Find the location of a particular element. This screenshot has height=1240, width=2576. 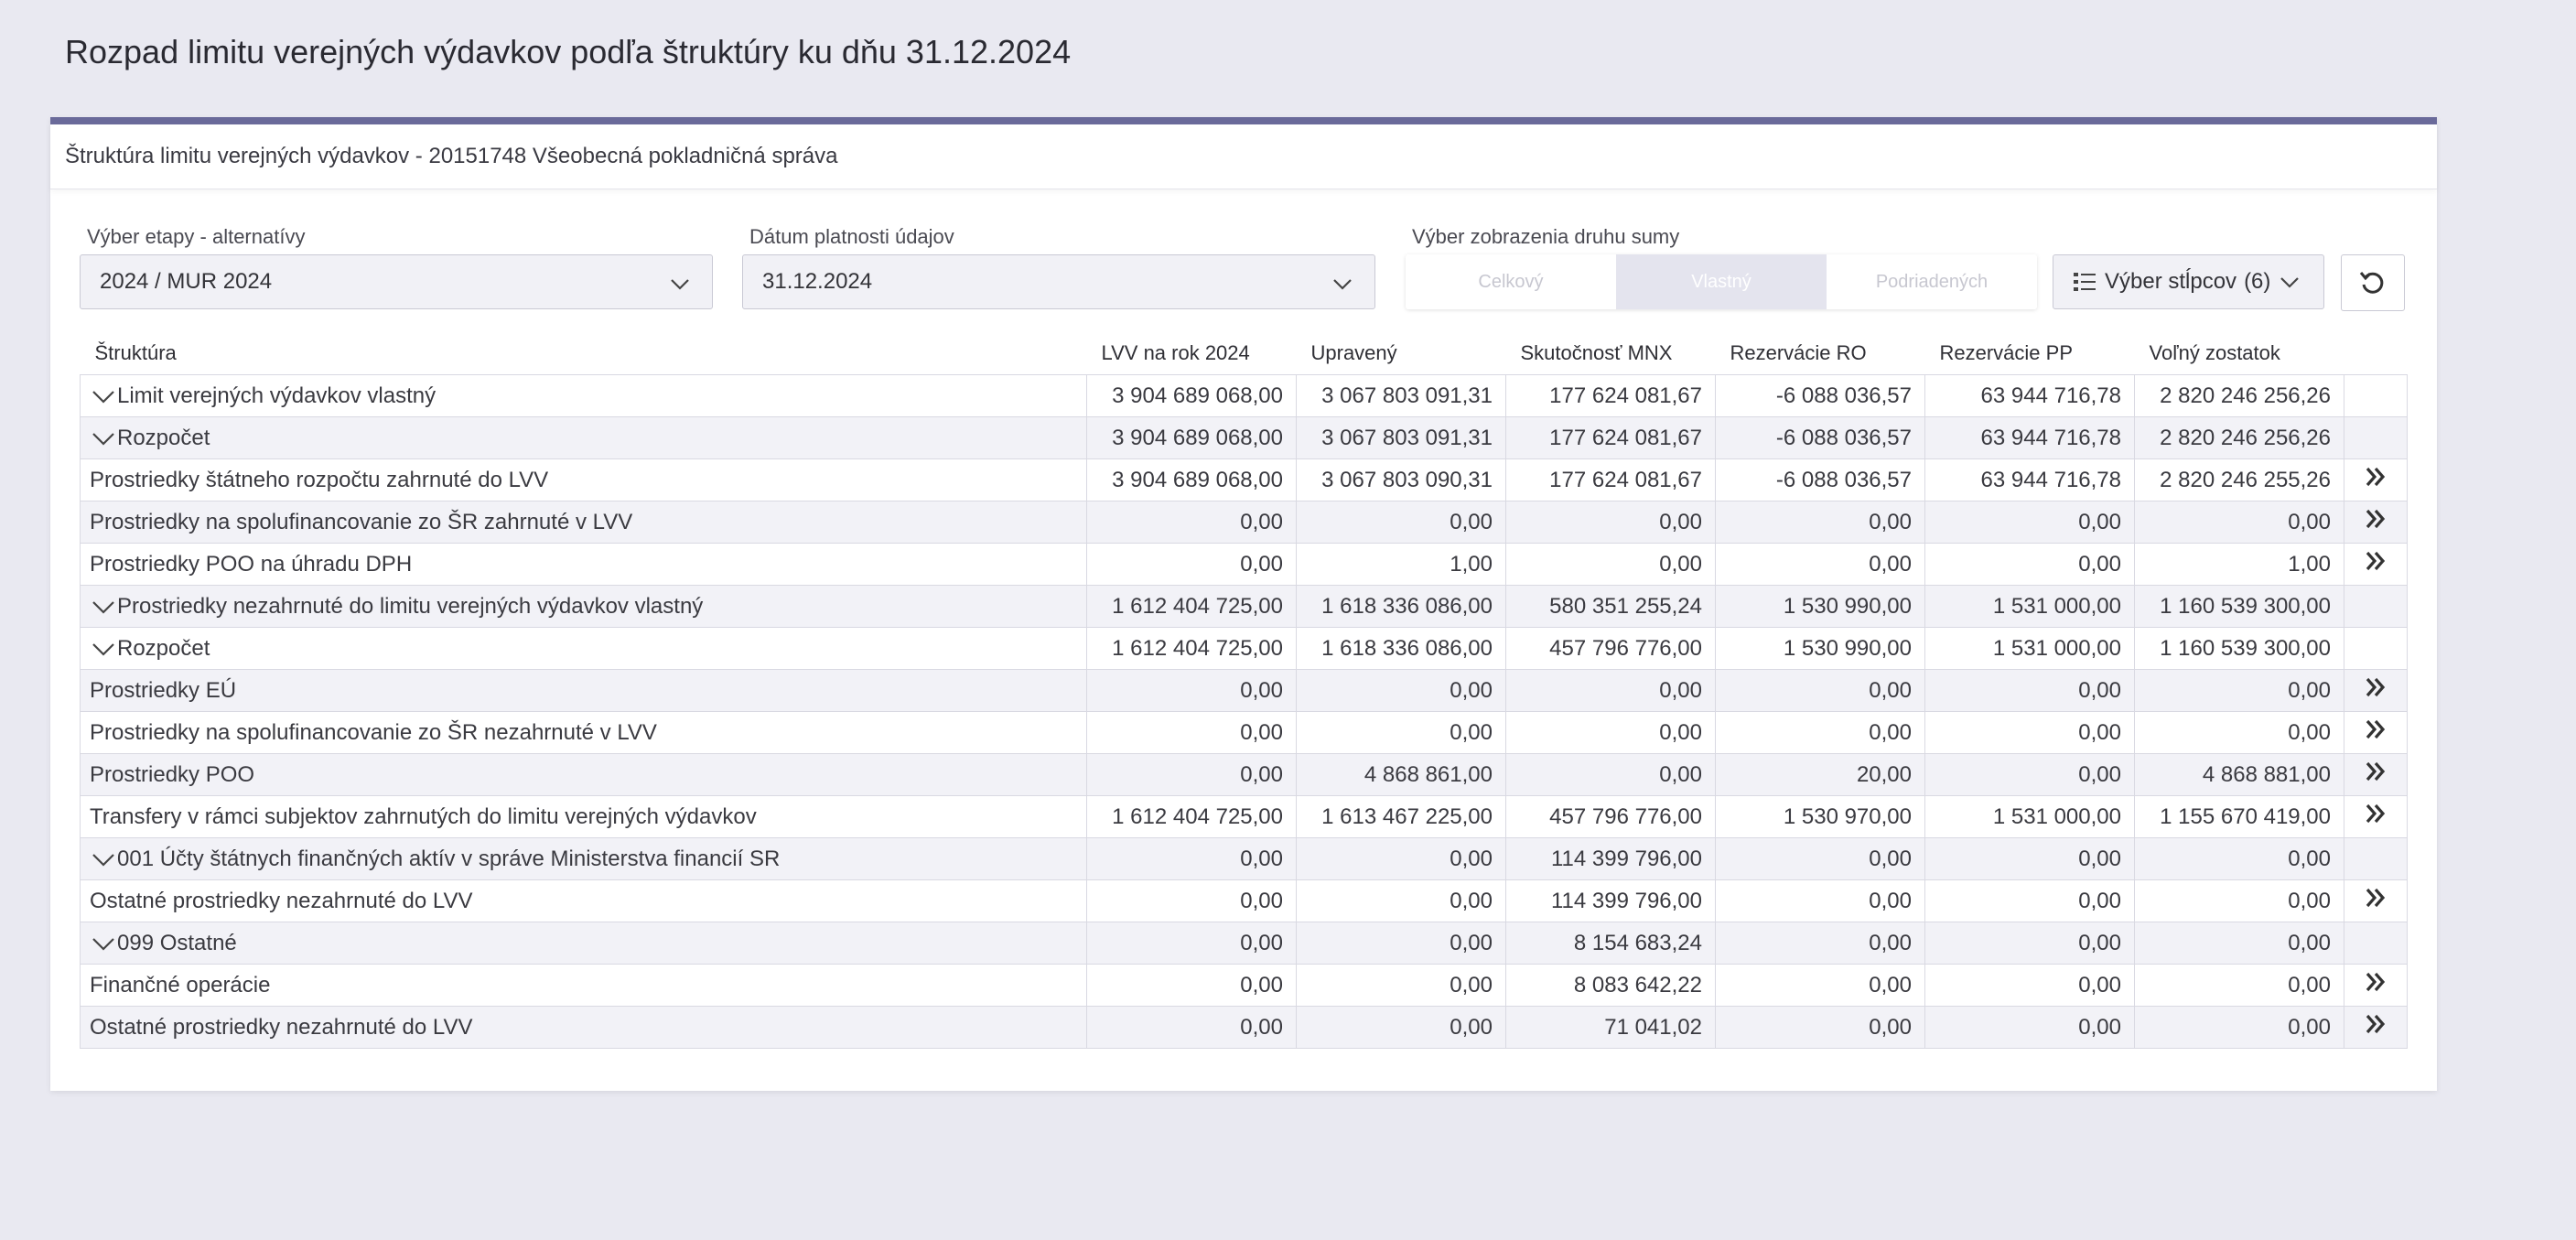

refresh-button is located at coordinates (2373, 282).